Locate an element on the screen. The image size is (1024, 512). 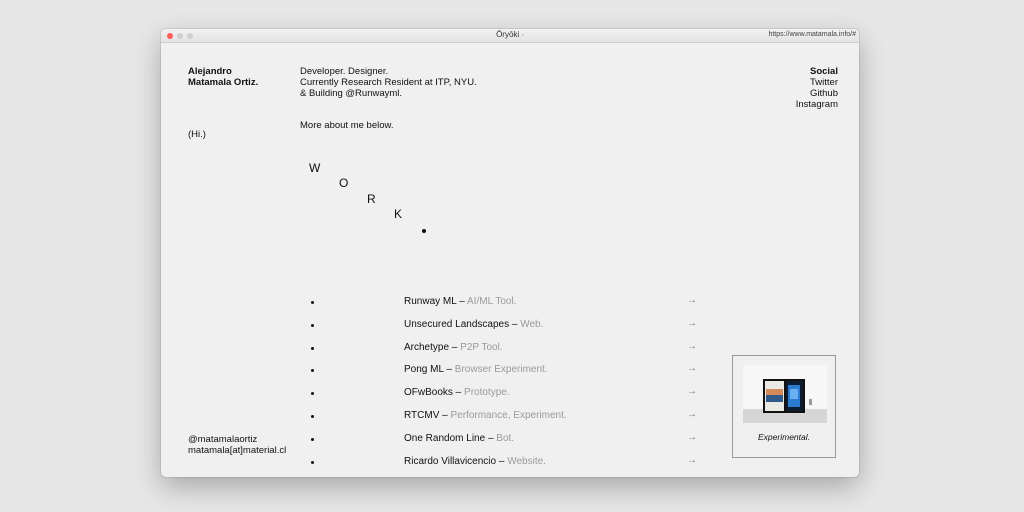
project-name: One Random Line is located at coordinates (445, 438).